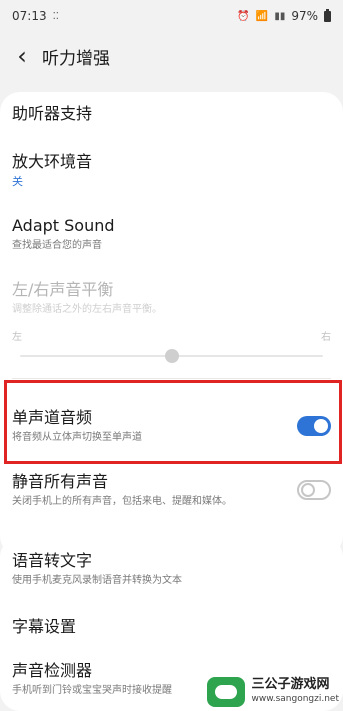  I want to click on setting-subtitle: 使用手机麦克风录制语音并转换为文本, so click(97, 580).